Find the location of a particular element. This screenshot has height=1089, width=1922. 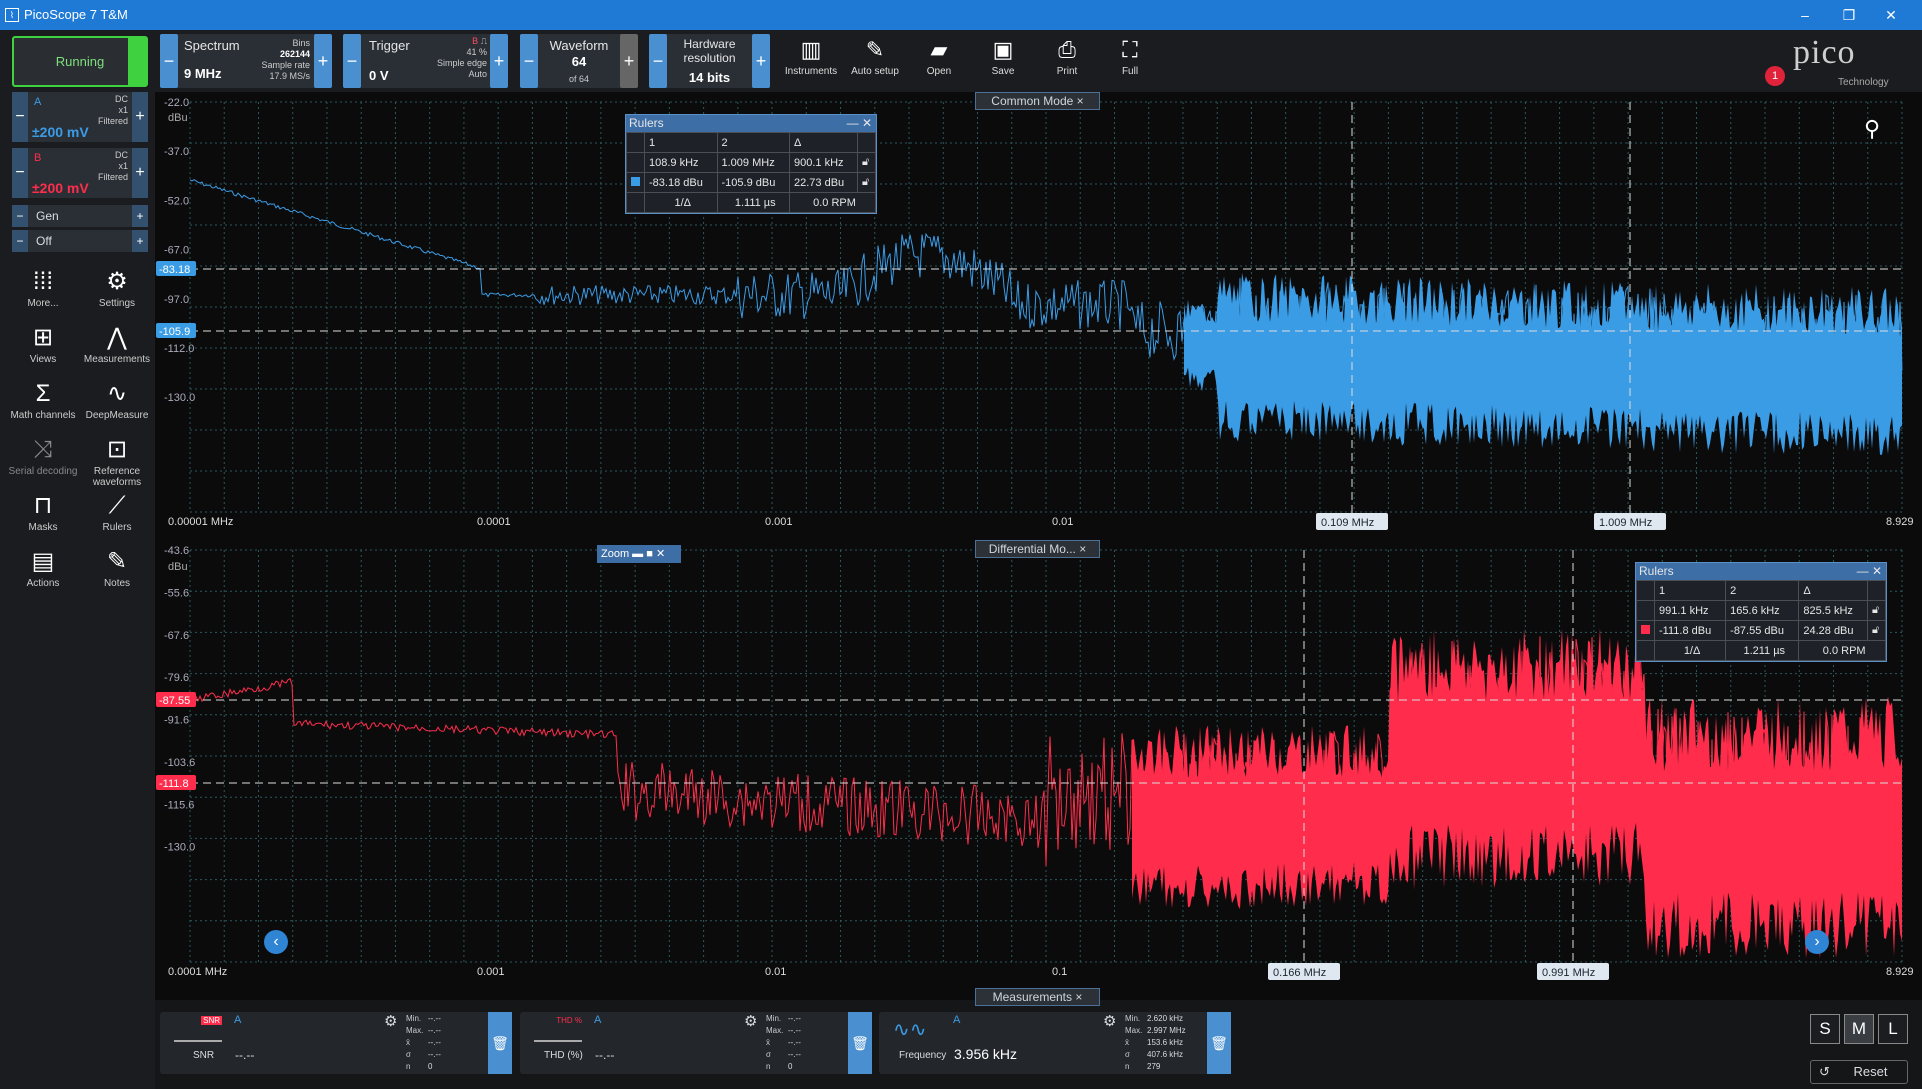

rulers-button: ⟋ Rulers is located at coordinates (117, 511).